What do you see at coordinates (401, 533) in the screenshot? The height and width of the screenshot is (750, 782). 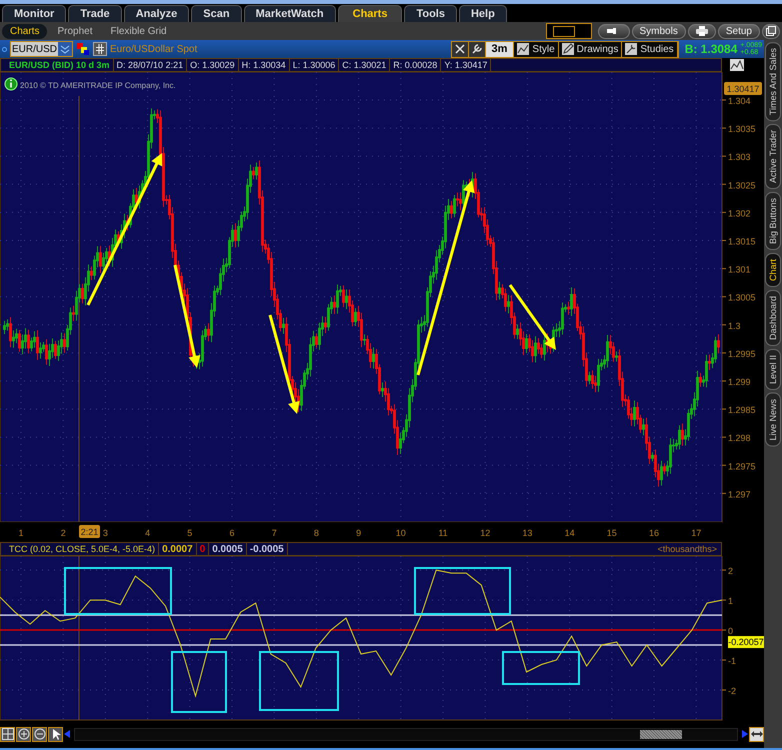 I see `time-axis-label: 10` at bounding box center [401, 533].